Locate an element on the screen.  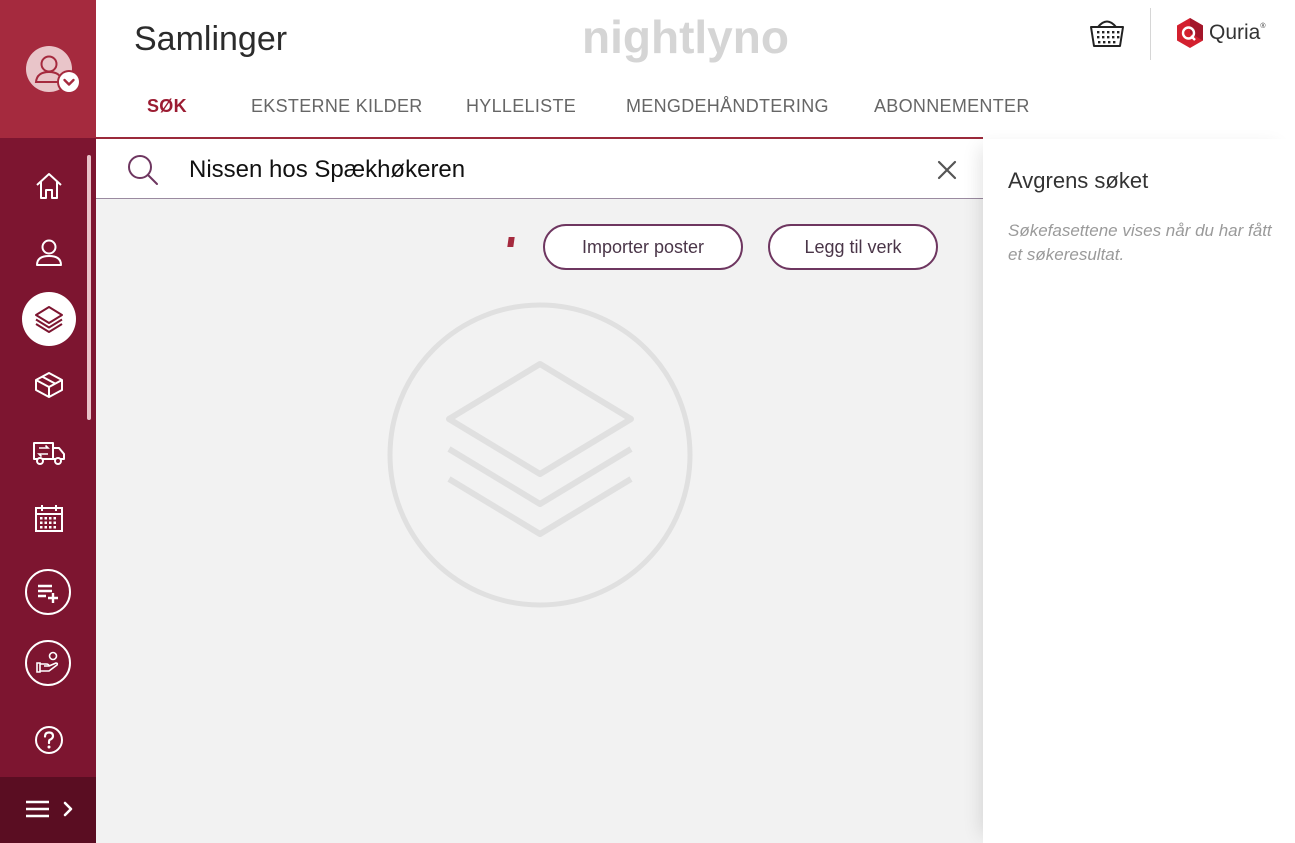
facet-panel-title: Avgrens søket is located at coordinates (1078, 180).